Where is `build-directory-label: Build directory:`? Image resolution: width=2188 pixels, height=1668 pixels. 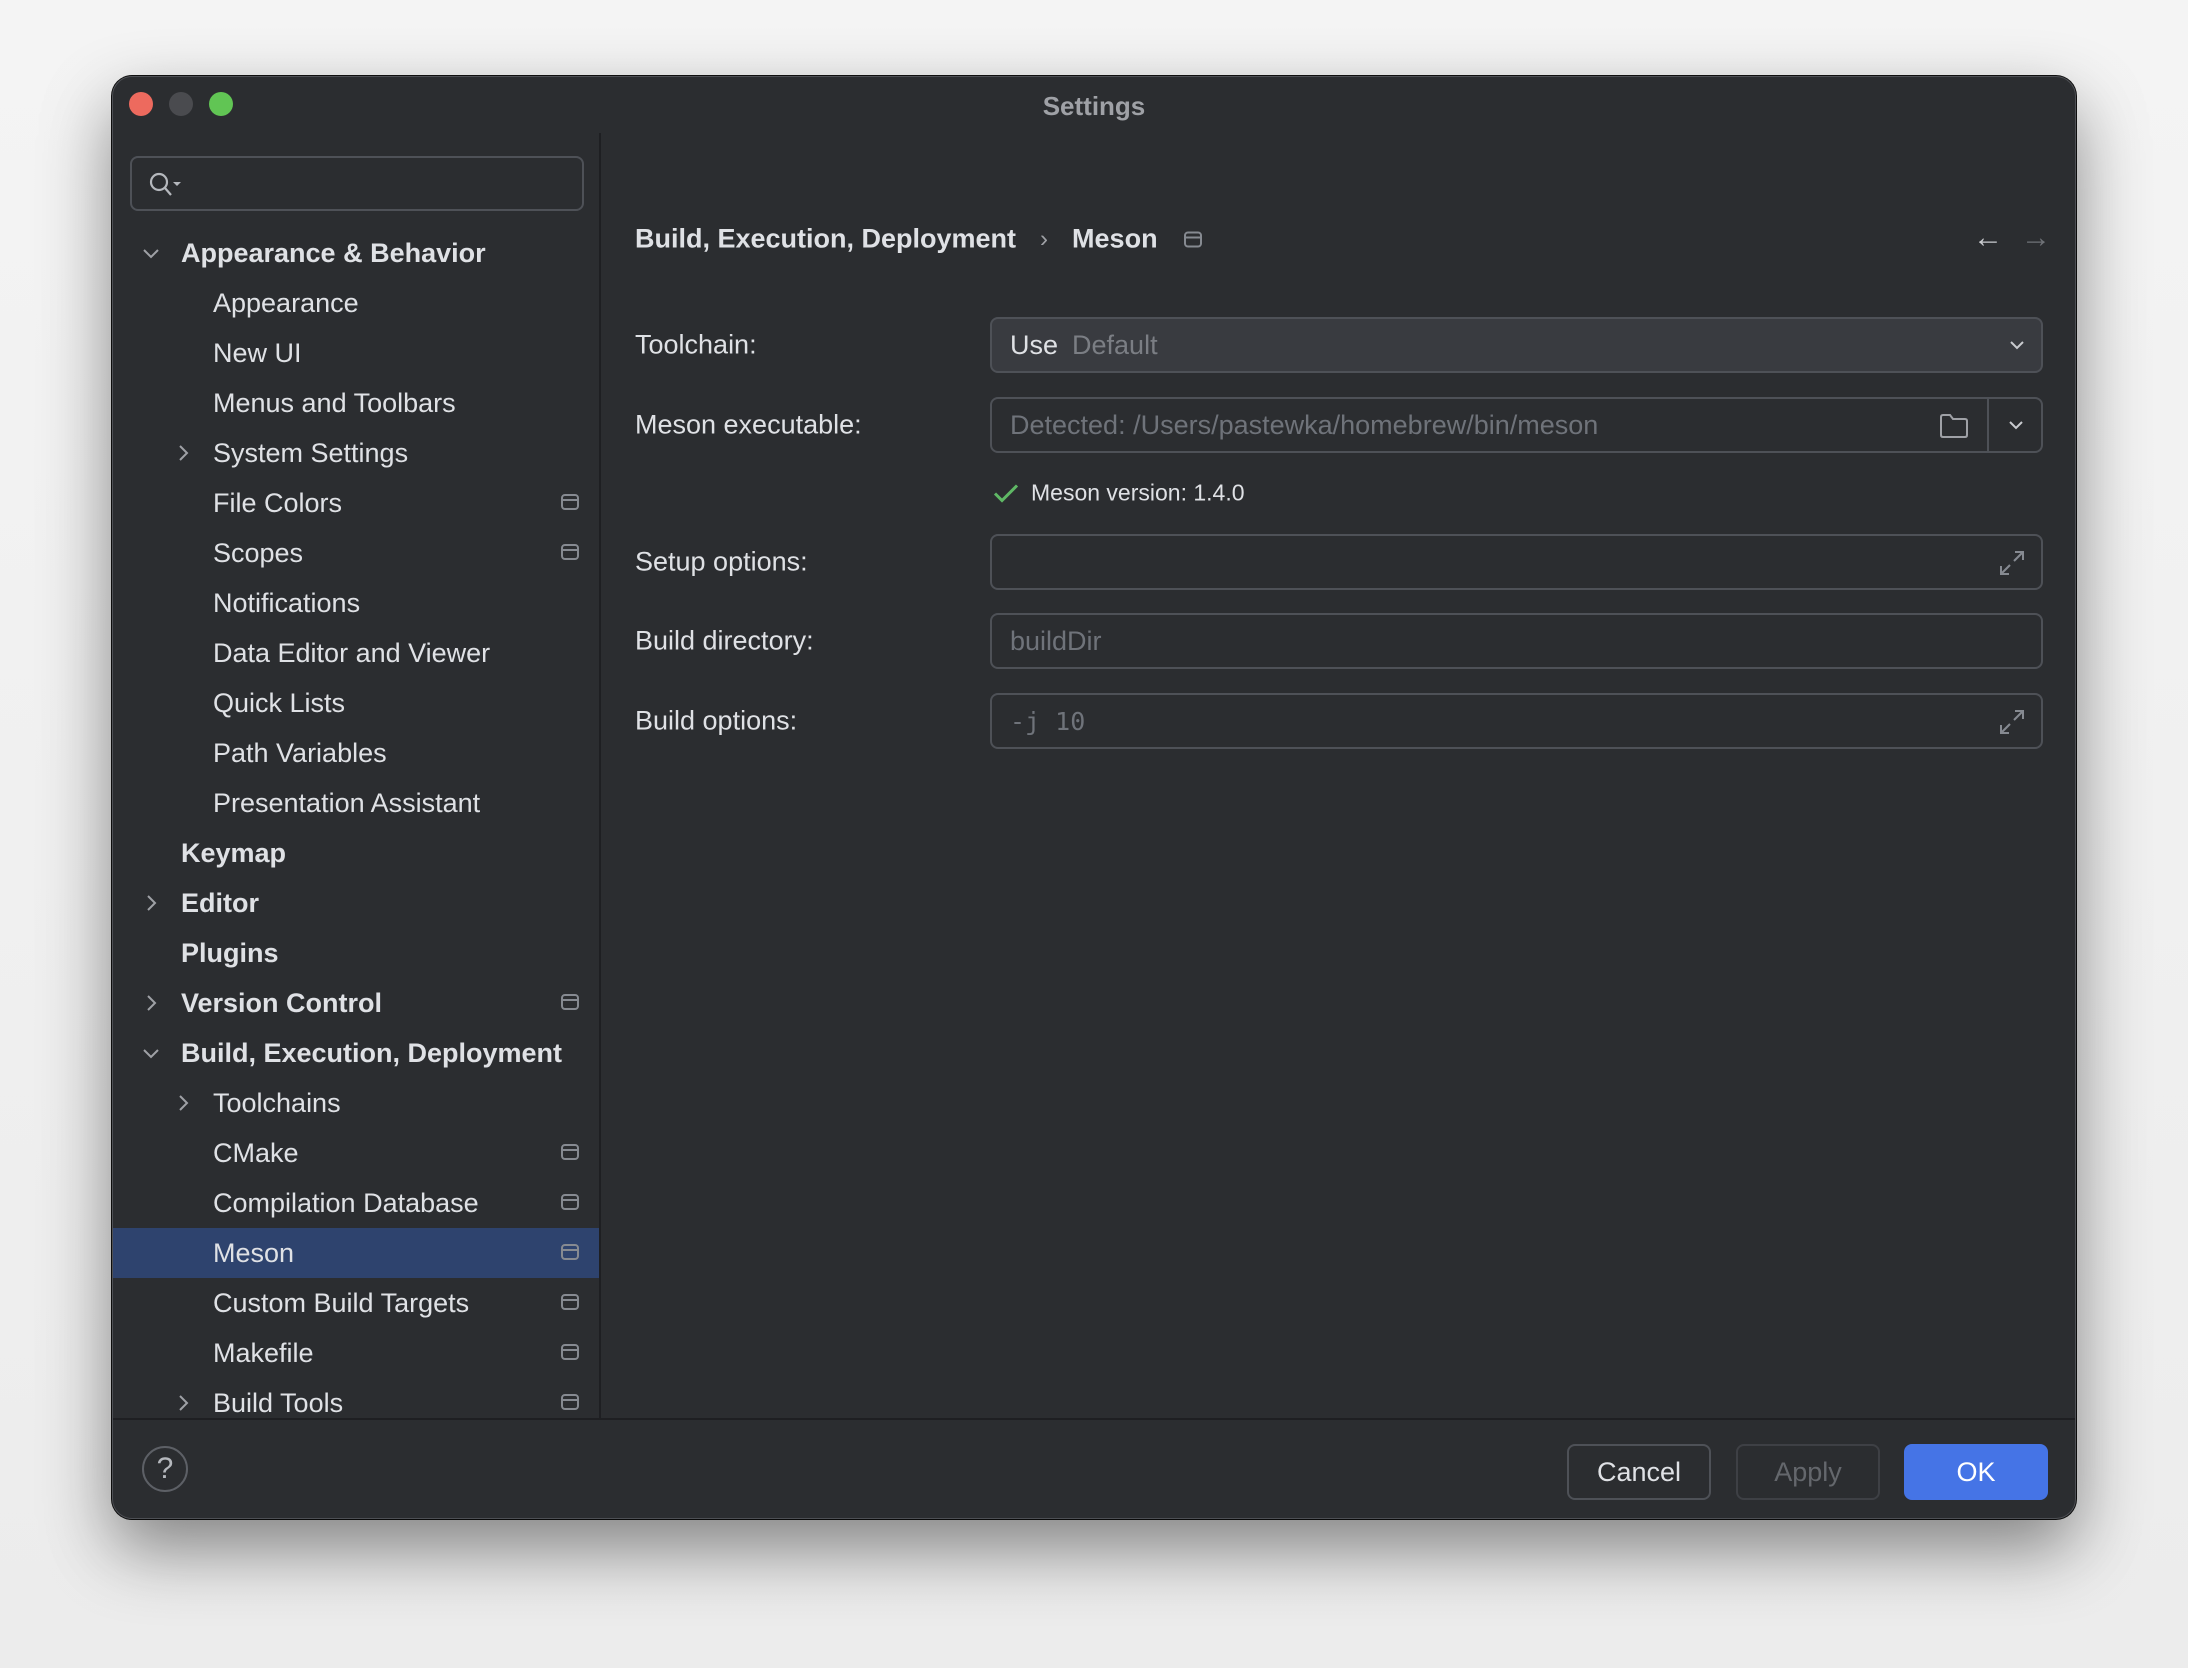 build-directory-label: Build directory: is located at coordinates (724, 640).